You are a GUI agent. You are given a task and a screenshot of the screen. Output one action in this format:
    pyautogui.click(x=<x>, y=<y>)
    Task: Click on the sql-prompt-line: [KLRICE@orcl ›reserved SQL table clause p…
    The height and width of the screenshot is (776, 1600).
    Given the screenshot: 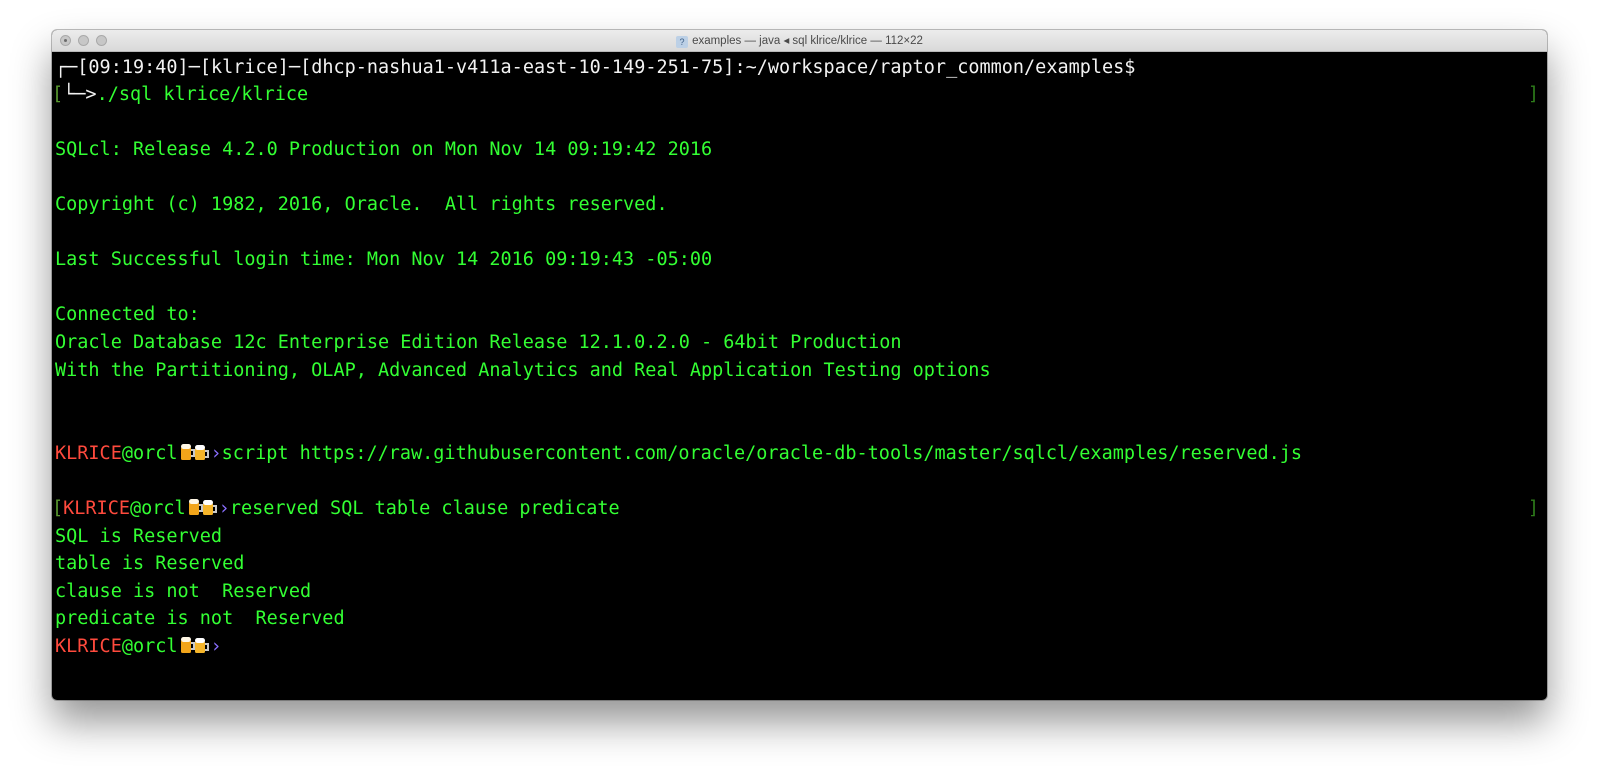 What is the action you would take?
    pyautogui.click(x=336, y=508)
    